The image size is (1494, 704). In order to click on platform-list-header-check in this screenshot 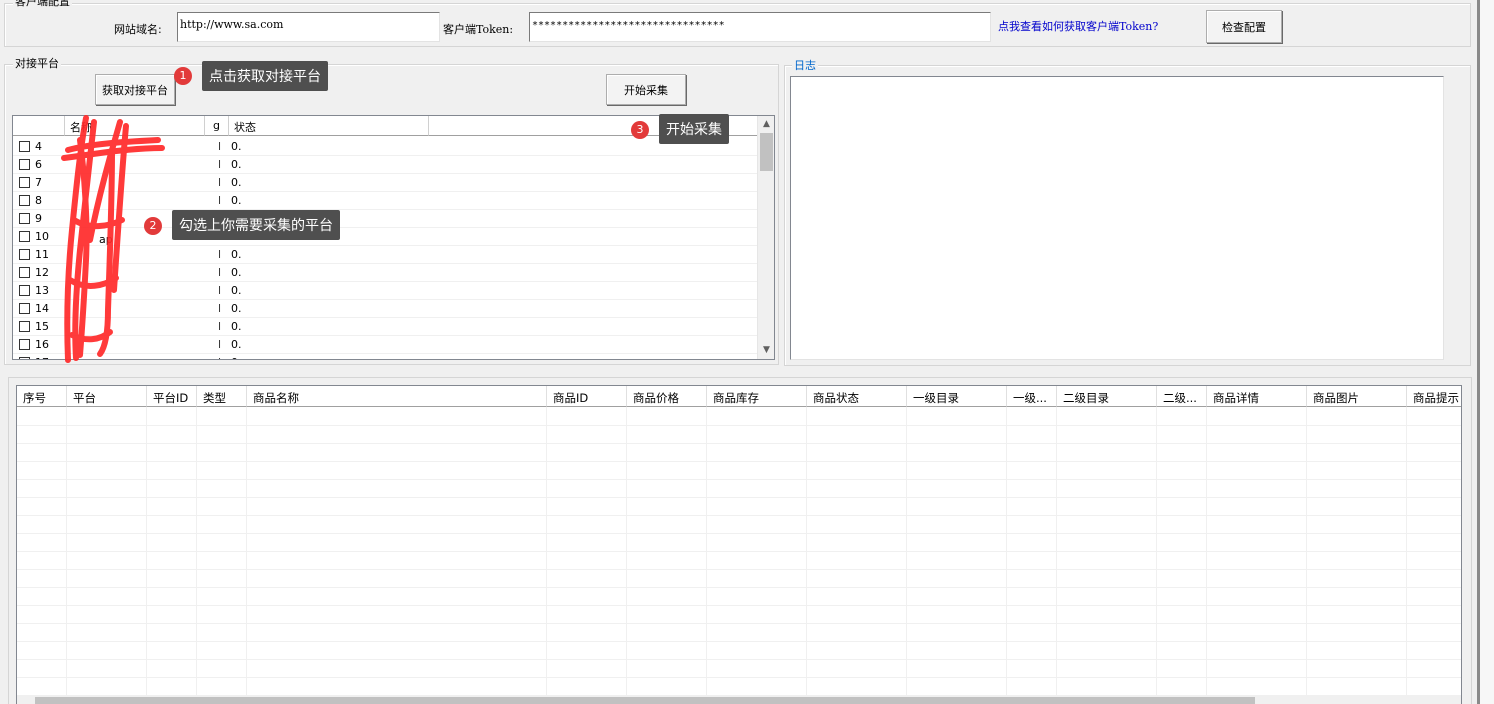, I will do `click(39, 126)`.